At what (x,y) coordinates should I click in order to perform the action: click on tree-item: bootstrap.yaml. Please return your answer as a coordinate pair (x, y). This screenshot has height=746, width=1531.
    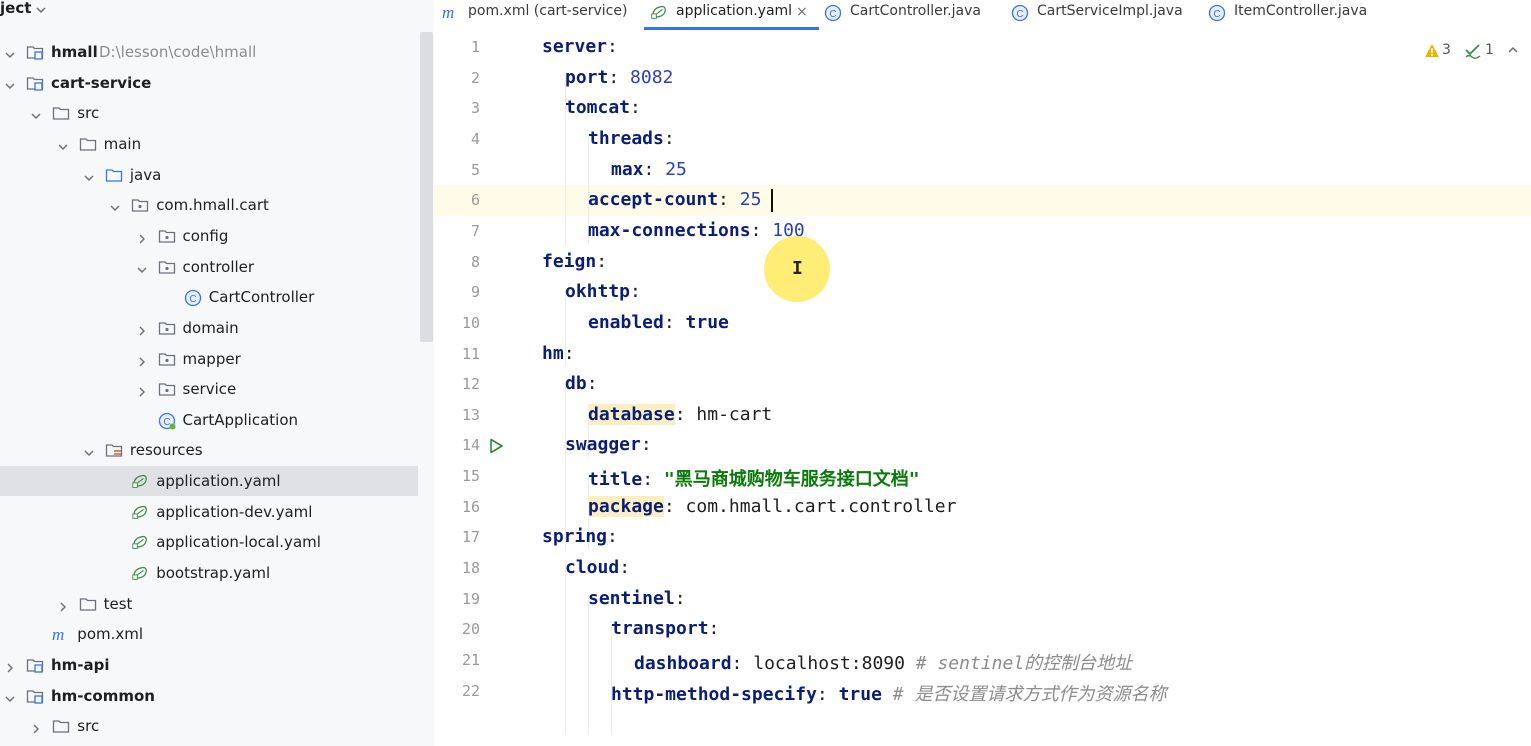
    Looking at the image, I should click on (209, 573).